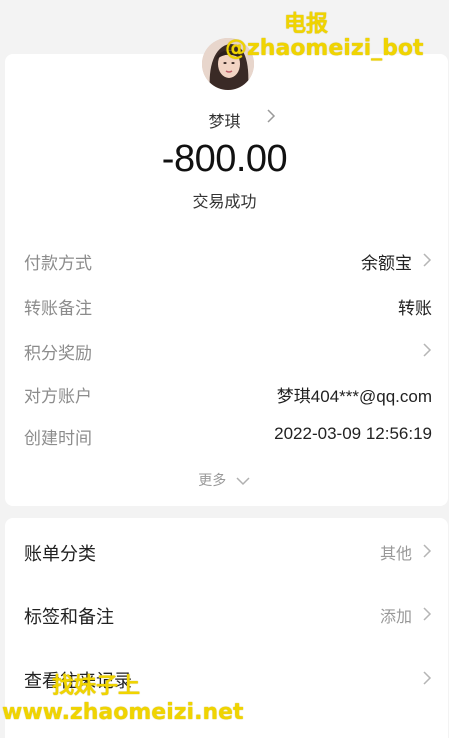 The image size is (449, 738). Describe the element at coordinates (58, 397) in the screenshot. I see `detail-label: 对方账户` at that location.